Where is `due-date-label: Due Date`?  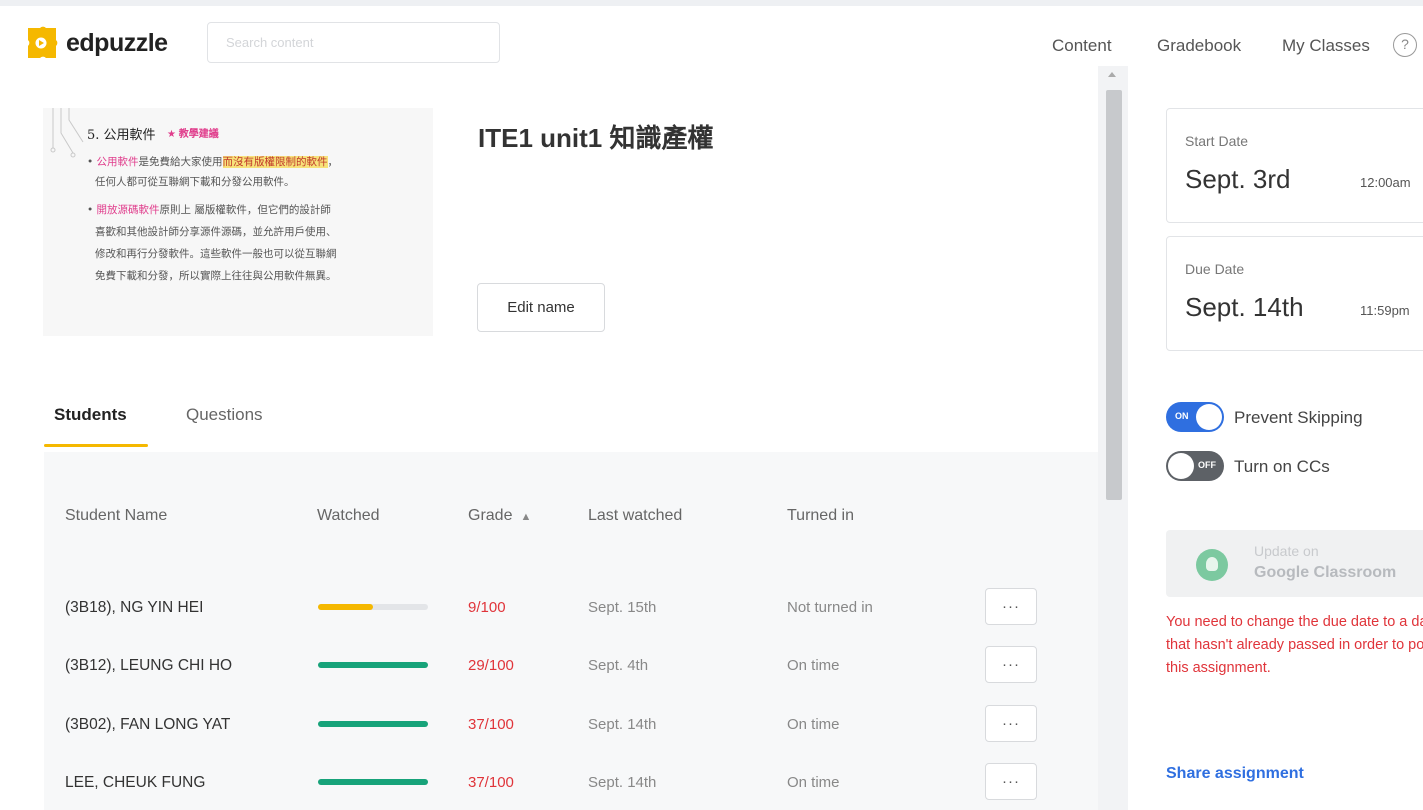 due-date-label: Due Date is located at coordinates (1215, 269).